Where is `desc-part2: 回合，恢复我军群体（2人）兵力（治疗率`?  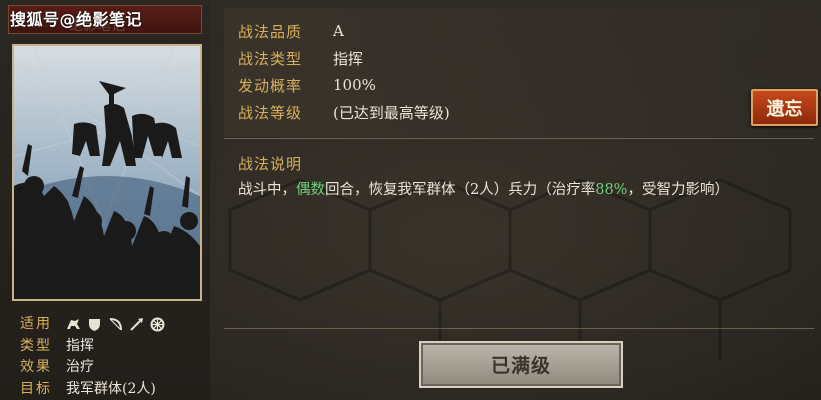
desc-part2: 回合，恢复我军群体（2人）兵力（治疗率 is located at coordinates (460, 190).